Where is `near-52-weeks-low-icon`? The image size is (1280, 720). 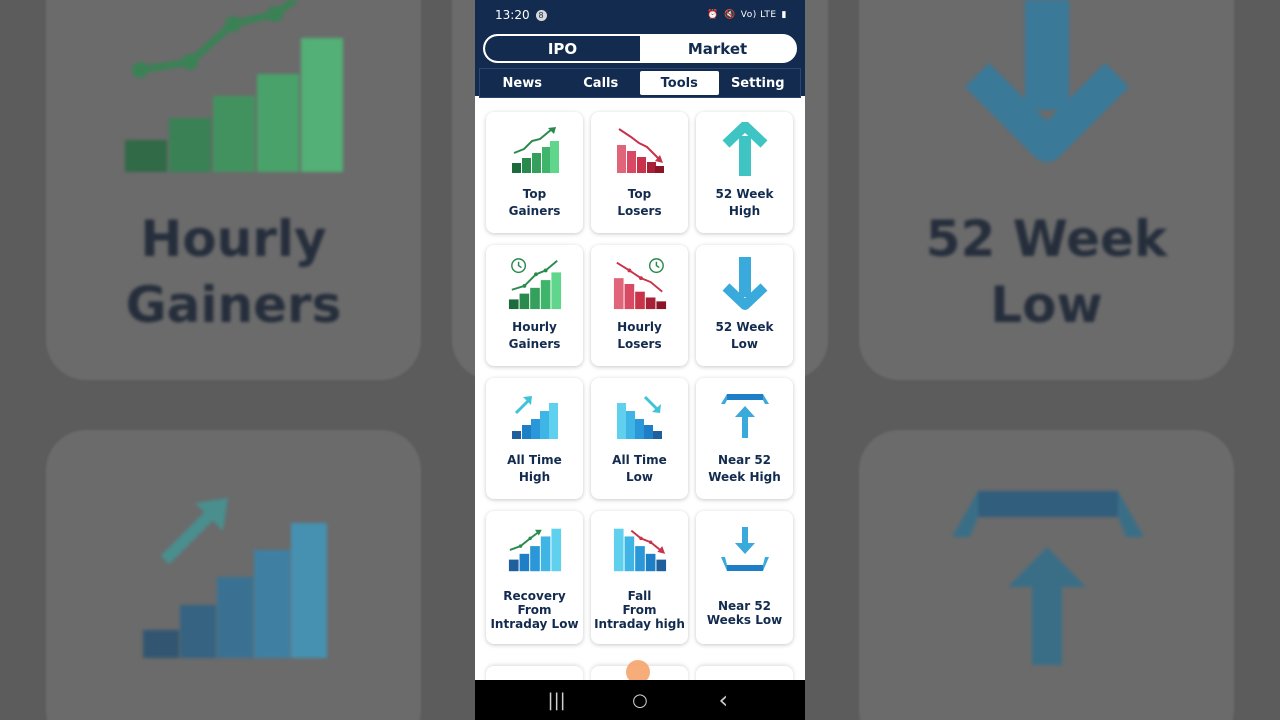 near-52-weeks-low-icon is located at coordinates (744, 549).